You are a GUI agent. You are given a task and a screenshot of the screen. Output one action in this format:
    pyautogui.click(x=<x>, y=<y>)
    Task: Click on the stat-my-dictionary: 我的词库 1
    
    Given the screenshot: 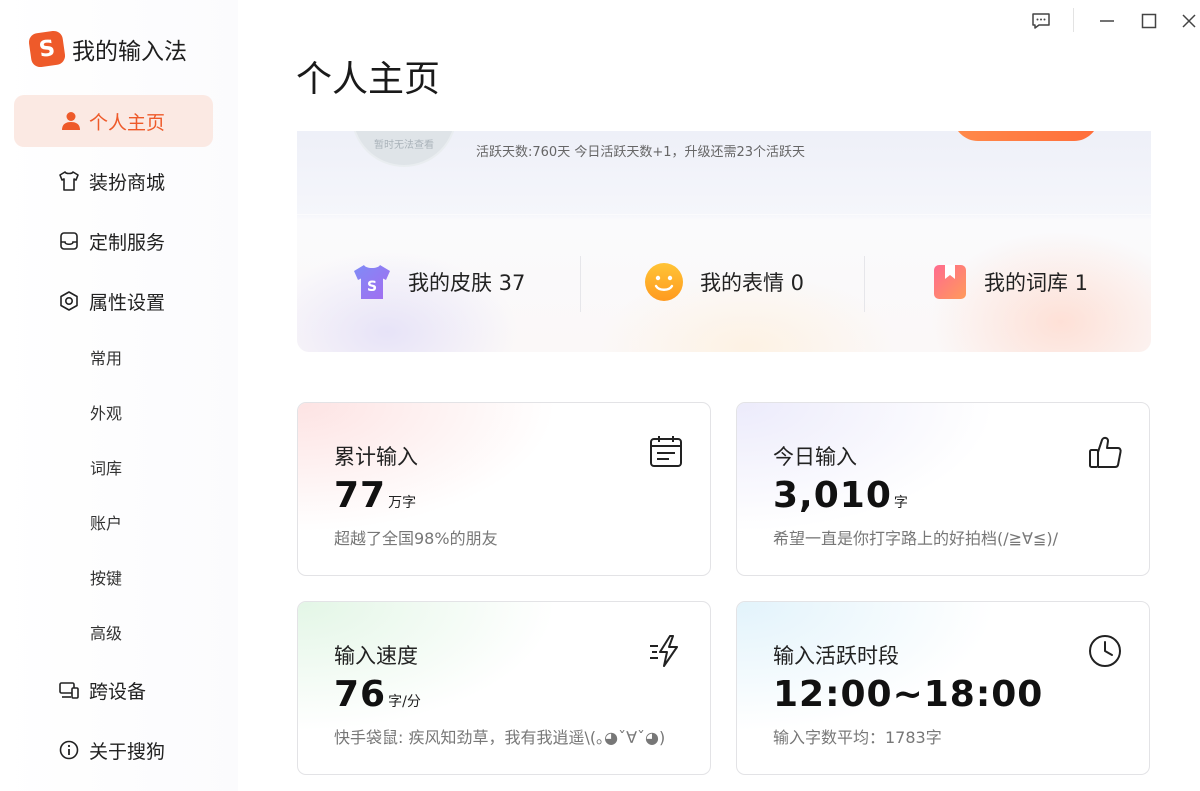 What is the action you would take?
    pyautogui.click(x=1010, y=282)
    